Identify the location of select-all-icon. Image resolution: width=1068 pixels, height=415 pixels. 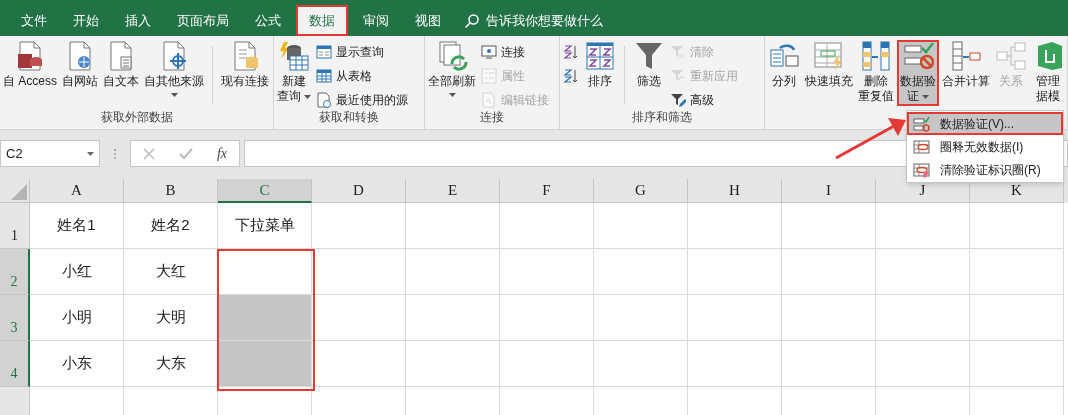
(19, 192).